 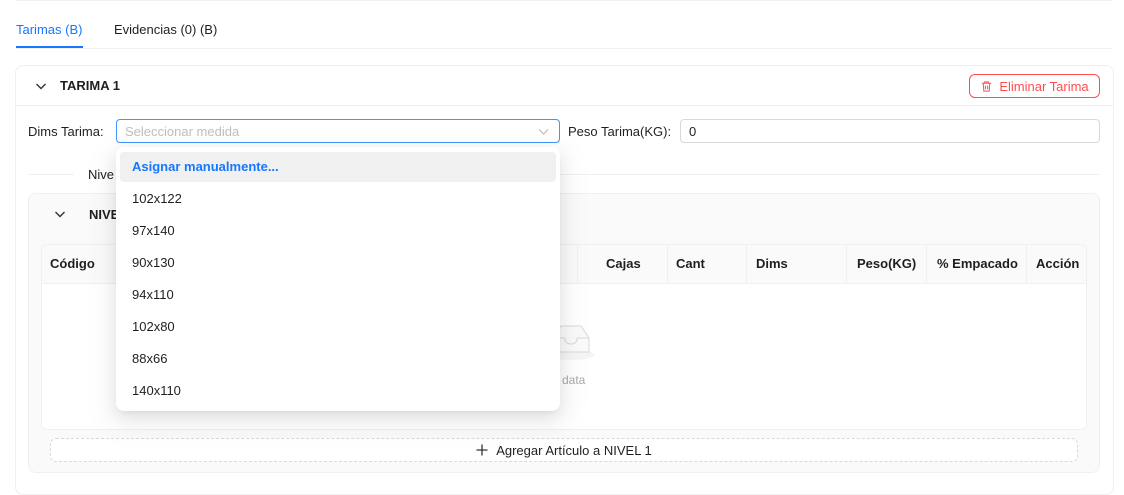 I want to click on column-header-empacado: % Empacado, so click(x=977, y=263).